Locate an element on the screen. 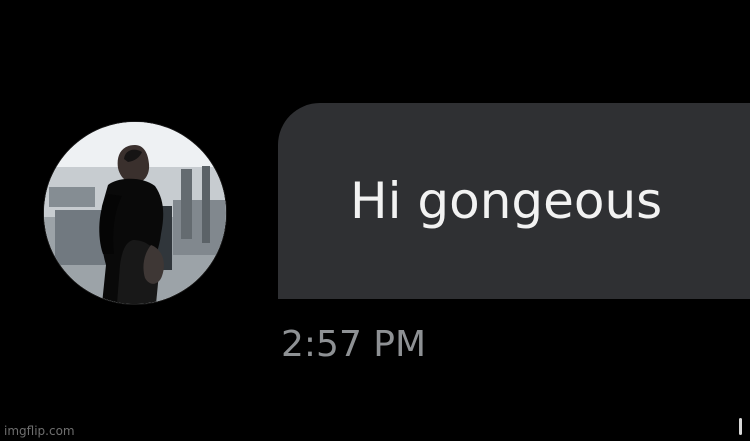  profile-photo-icon is located at coordinates (135, 213).